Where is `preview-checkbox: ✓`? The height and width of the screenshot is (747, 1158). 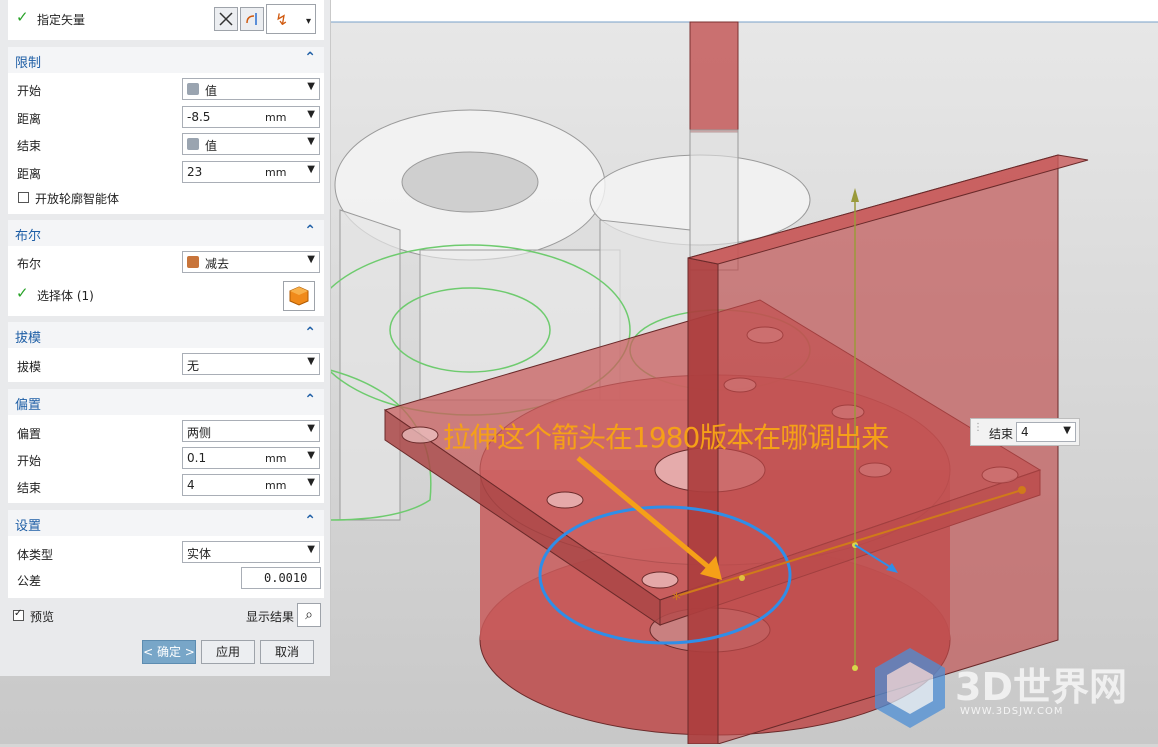
preview-checkbox: ✓ is located at coordinates (18, 614).